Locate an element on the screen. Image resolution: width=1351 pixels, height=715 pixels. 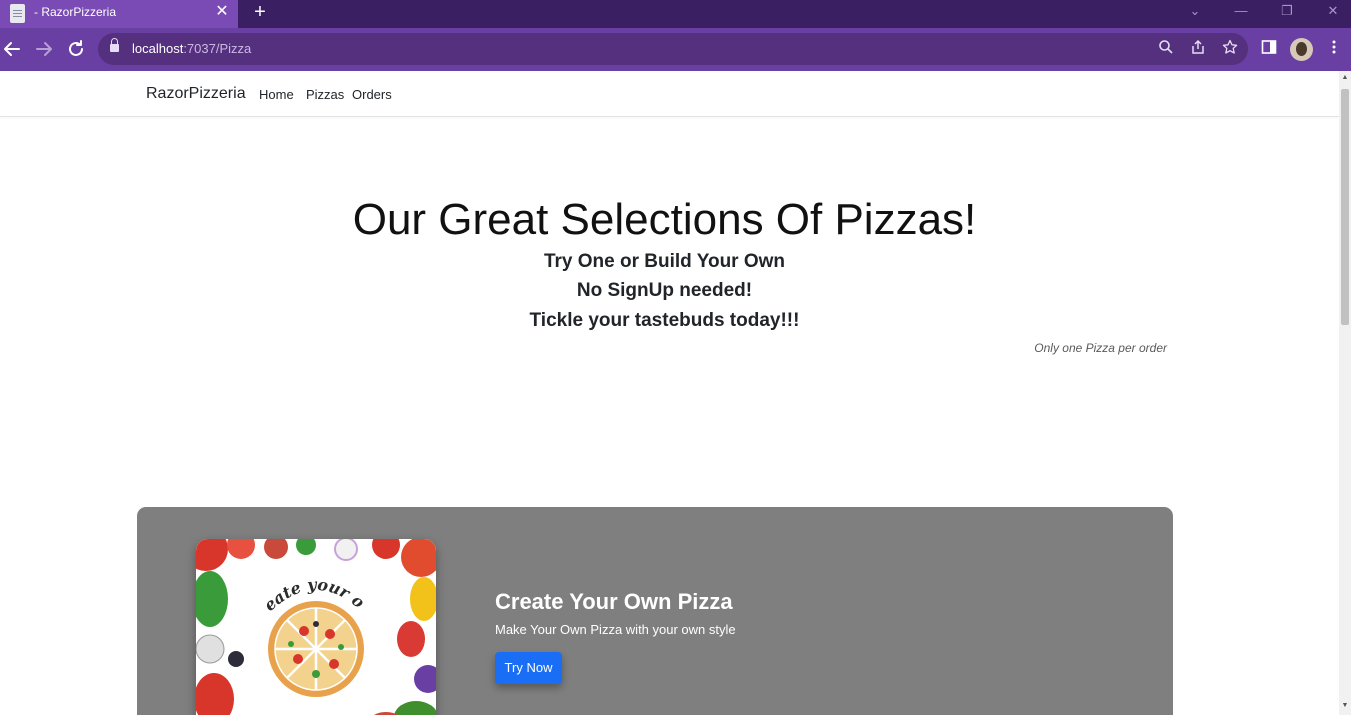
scrollbar-thumb is located at coordinates (1345, 207).